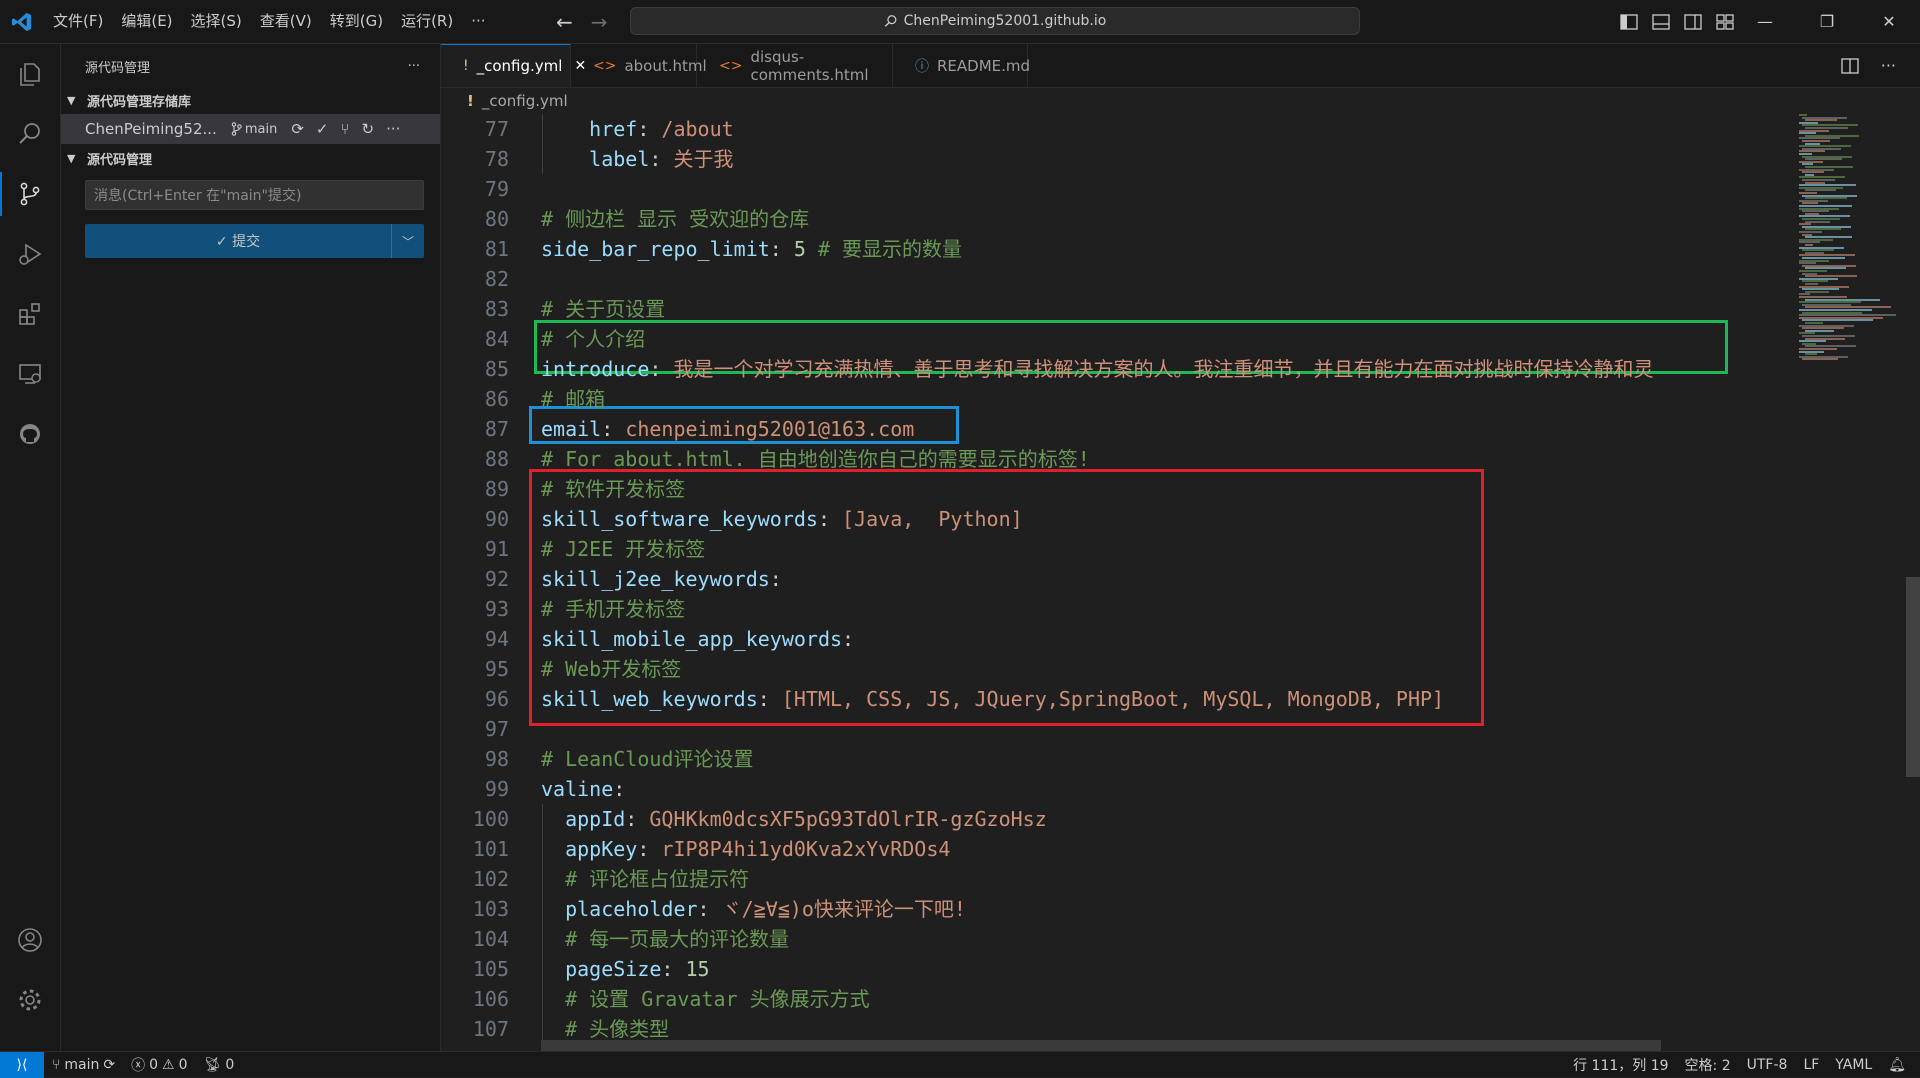 Image resolution: width=1920 pixels, height=1078 pixels. What do you see at coordinates (22, 21) in the screenshot?
I see `vscode-logo-icon` at bounding box center [22, 21].